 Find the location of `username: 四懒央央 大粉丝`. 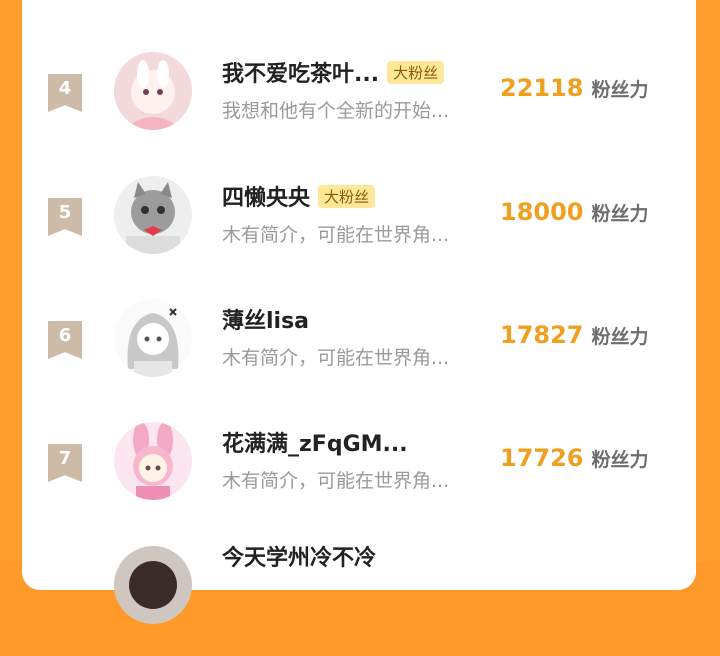

username: 四懒央央 大粉丝 is located at coordinates (299, 196).